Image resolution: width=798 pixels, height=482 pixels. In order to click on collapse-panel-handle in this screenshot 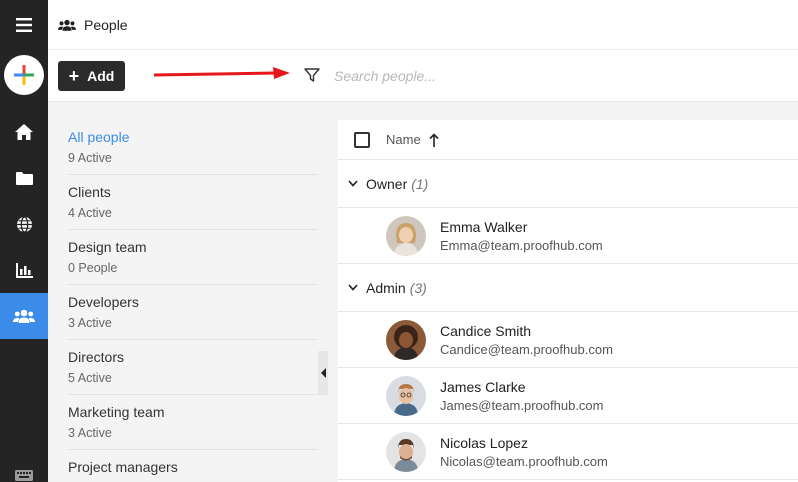, I will do `click(323, 373)`.